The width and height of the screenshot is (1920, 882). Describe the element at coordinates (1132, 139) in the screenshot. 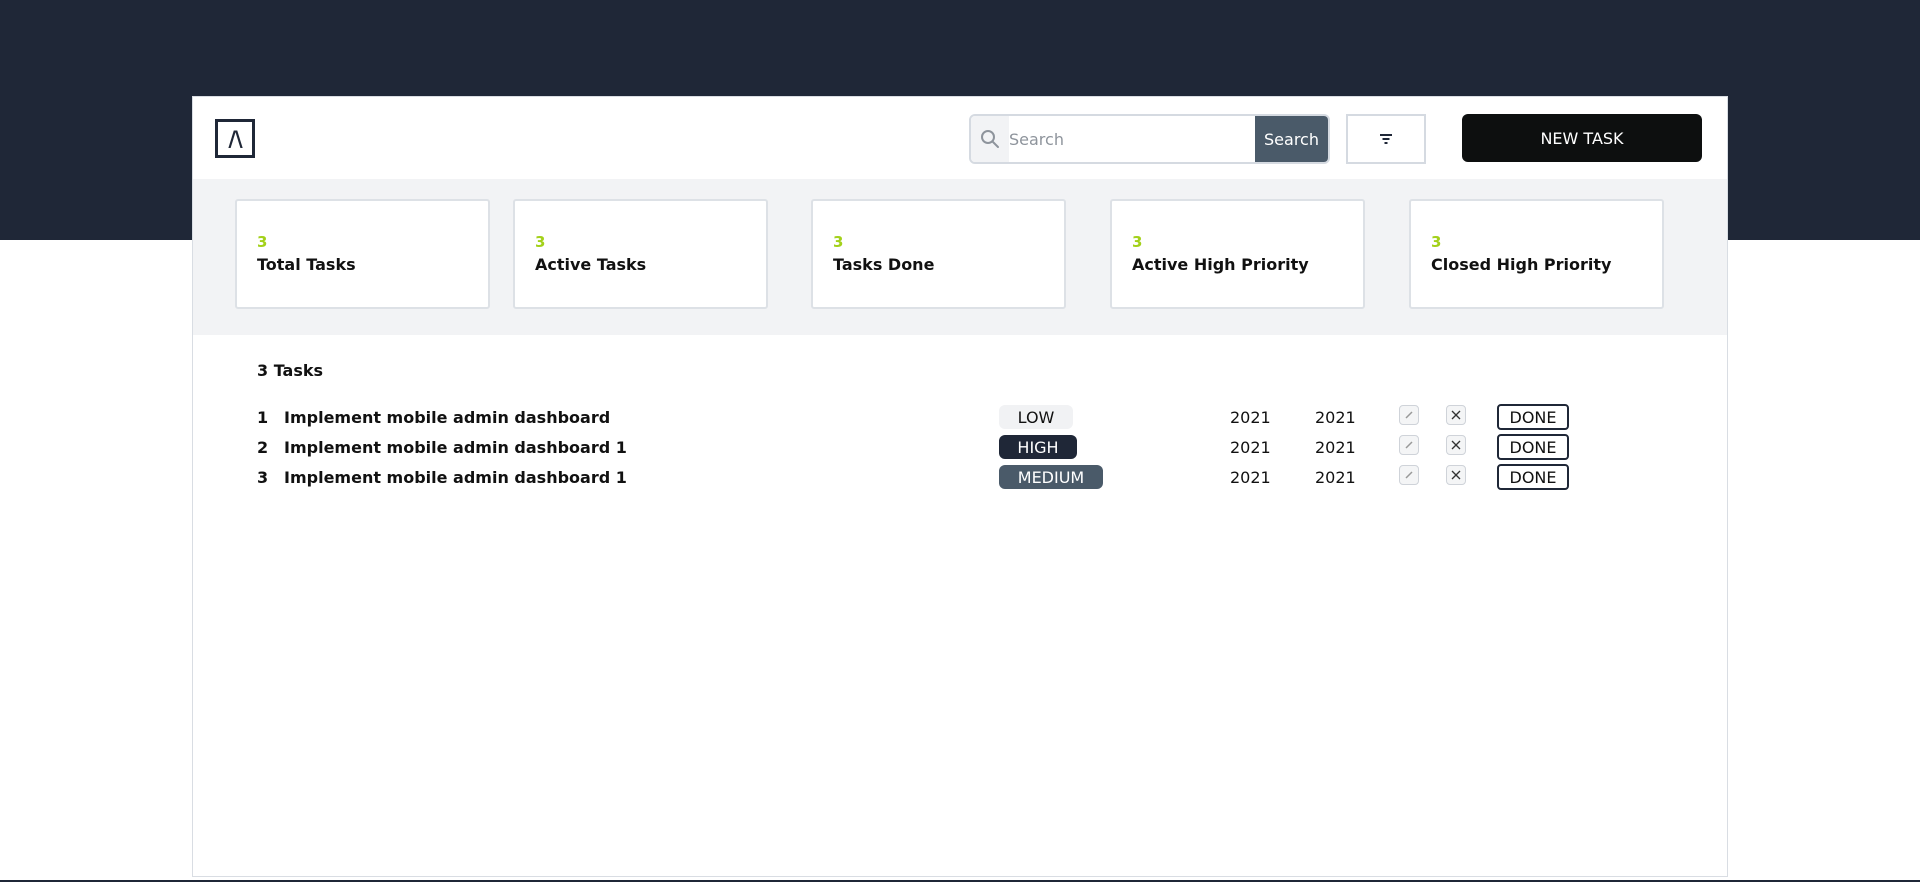

I see `search-input` at that location.